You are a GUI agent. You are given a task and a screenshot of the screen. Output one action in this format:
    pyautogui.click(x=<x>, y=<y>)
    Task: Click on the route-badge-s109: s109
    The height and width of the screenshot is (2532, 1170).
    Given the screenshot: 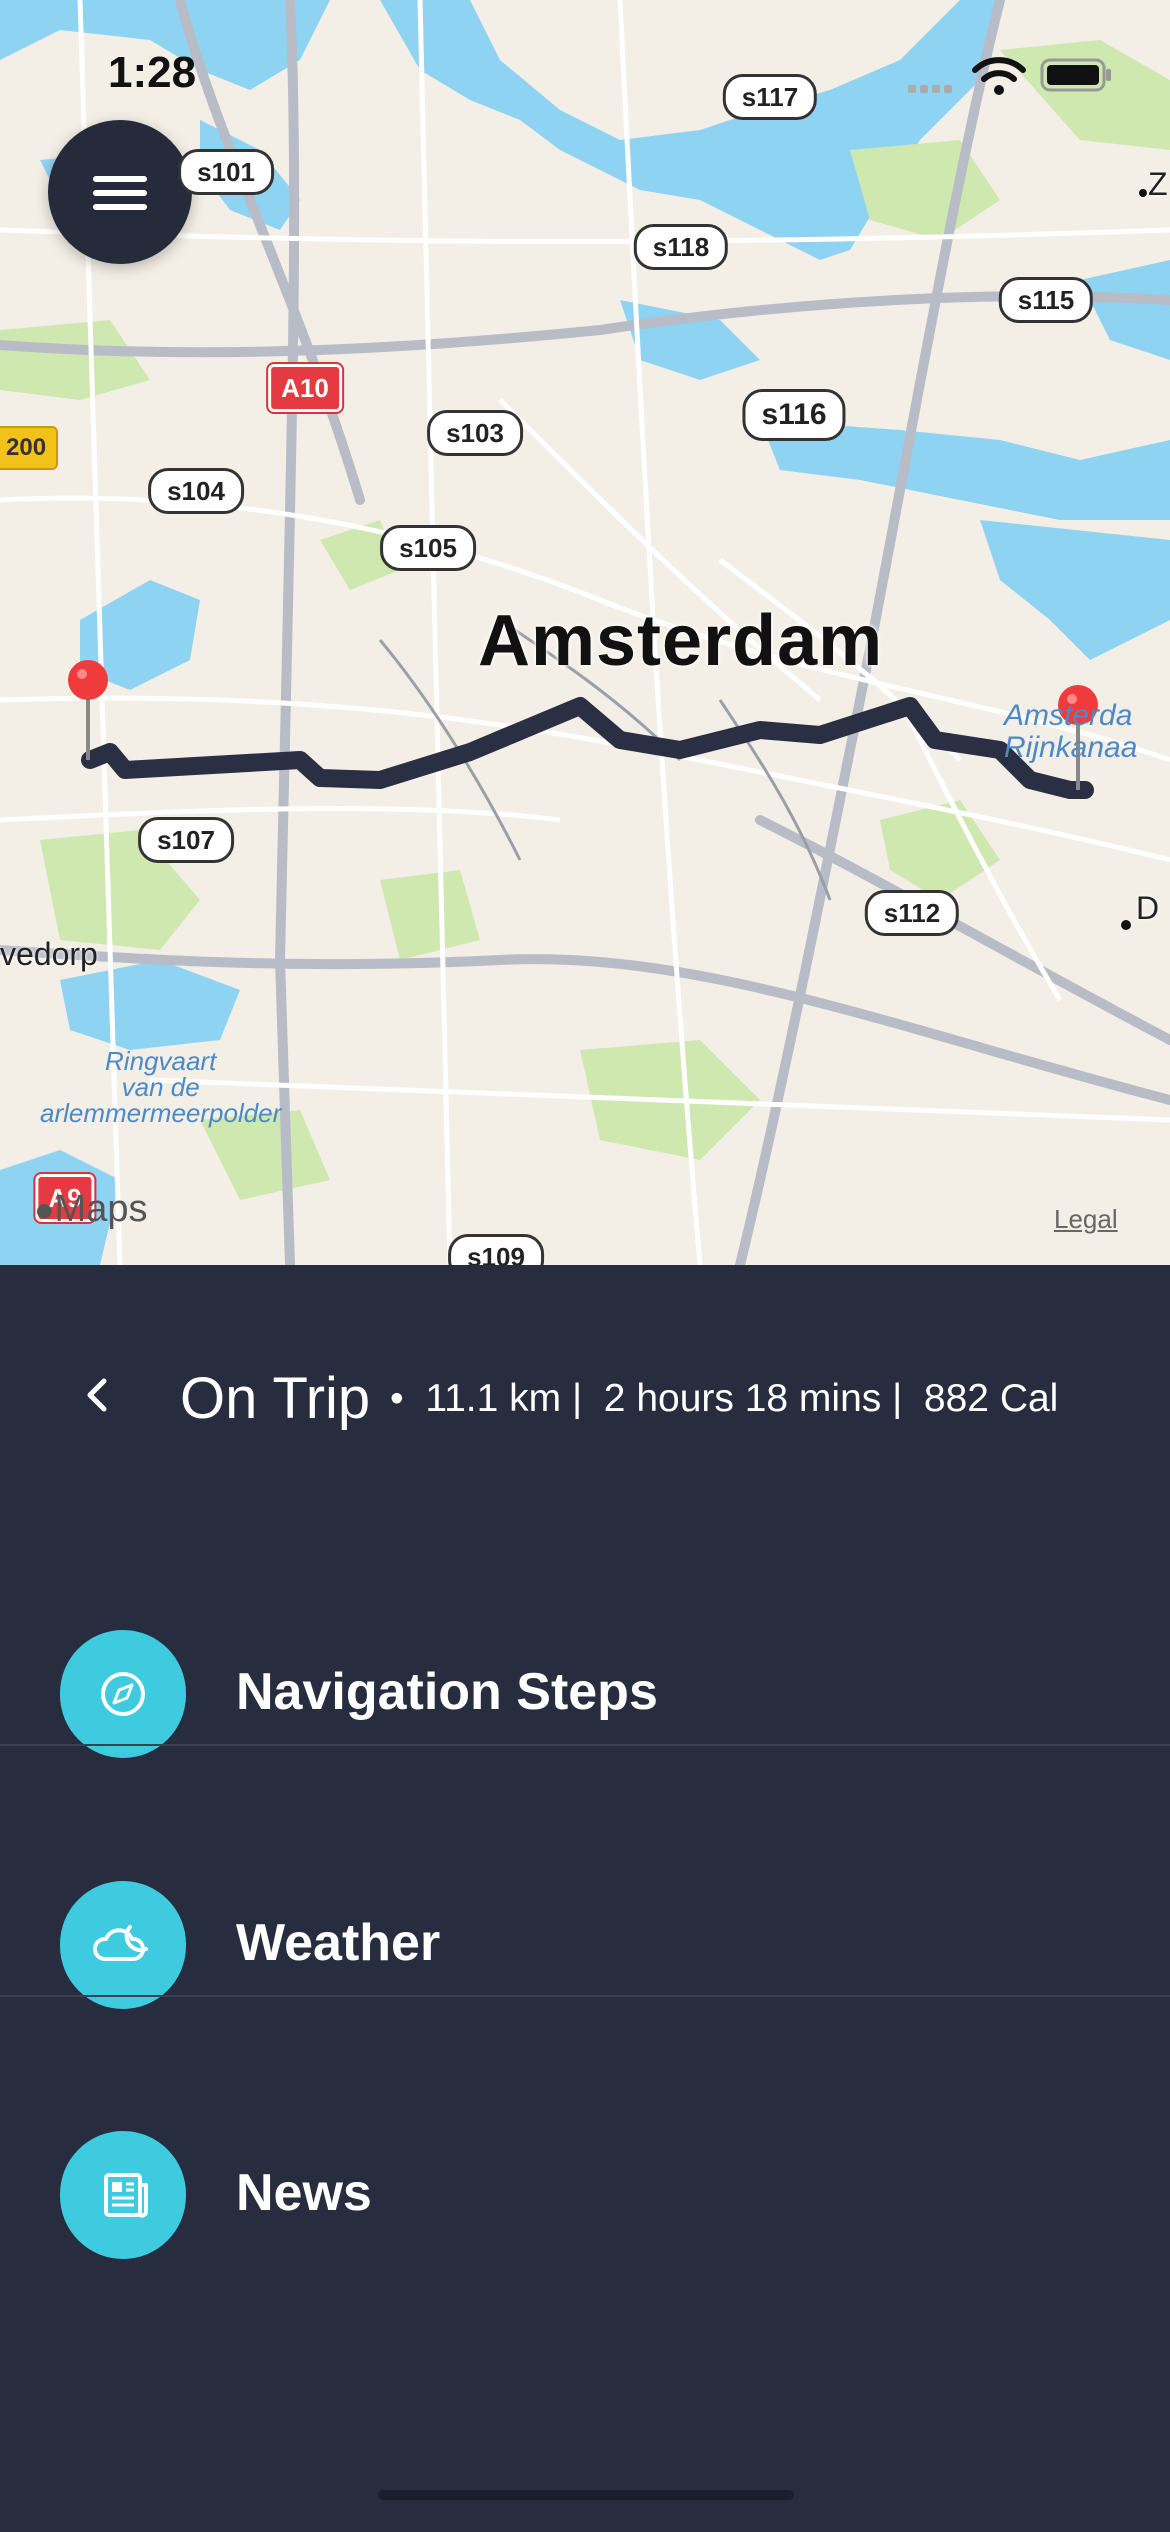 What is the action you would take?
    pyautogui.click(x=496, y=1249)
    